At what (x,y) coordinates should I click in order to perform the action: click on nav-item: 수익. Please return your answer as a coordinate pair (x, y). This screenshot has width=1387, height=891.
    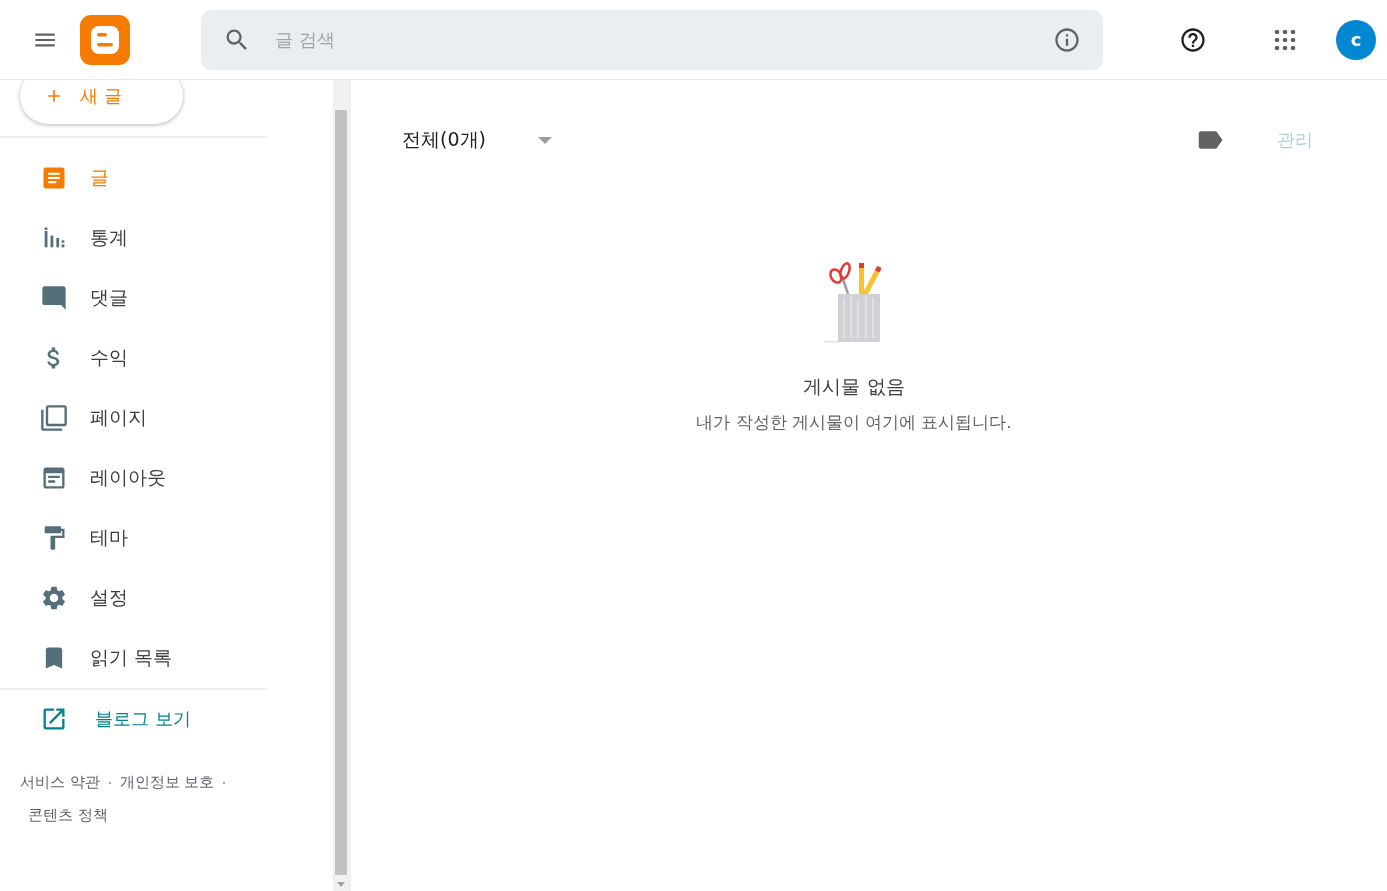
    Looking at the image, I should click on (133, 358).